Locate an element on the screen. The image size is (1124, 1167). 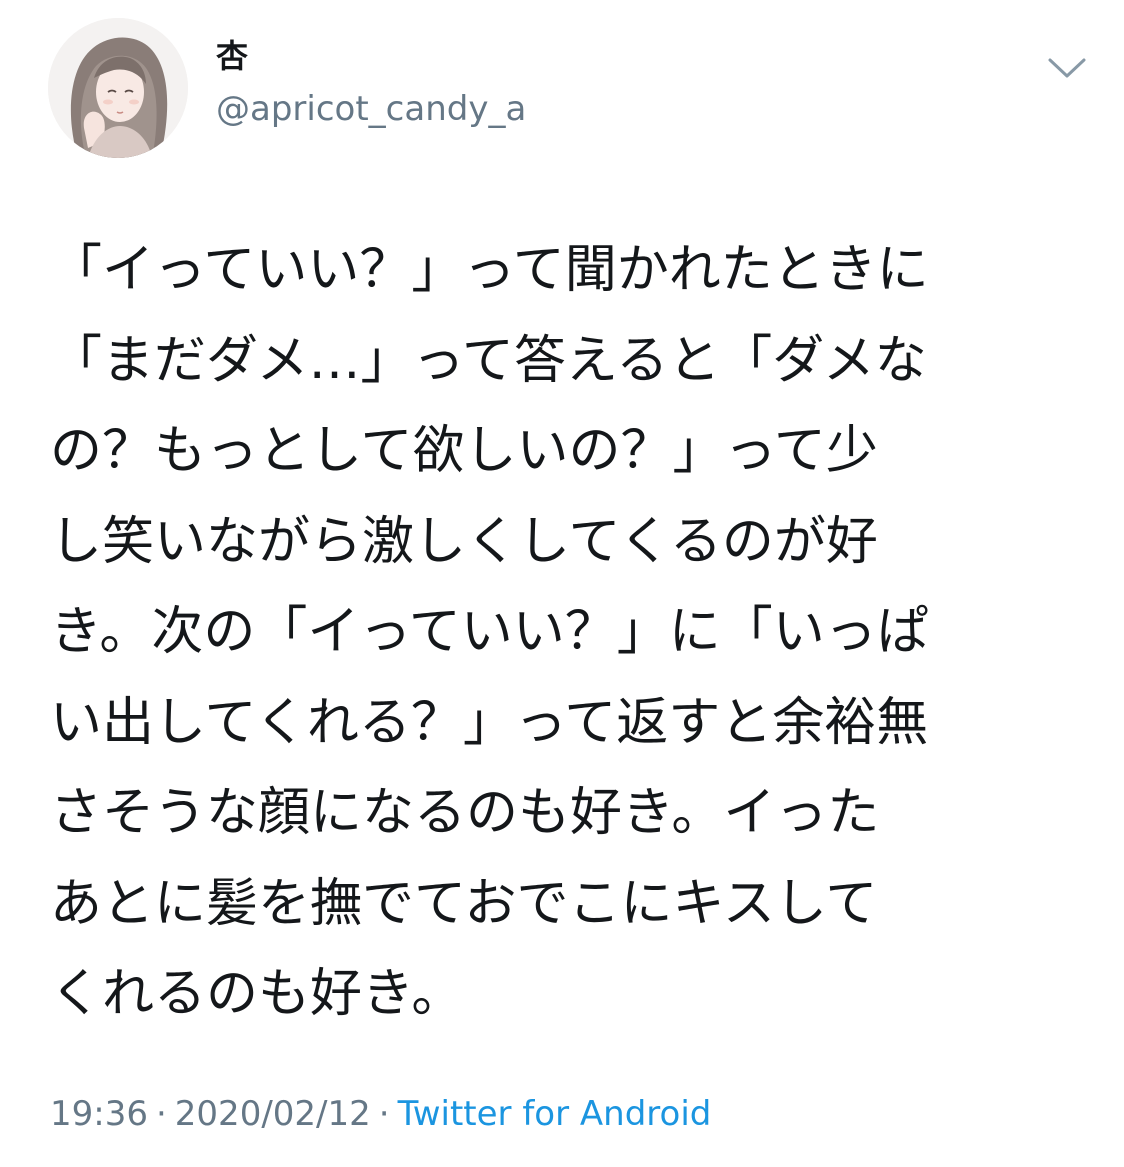
tweet-source-link: Twitter for Android is located at coordinates (555, 1114).